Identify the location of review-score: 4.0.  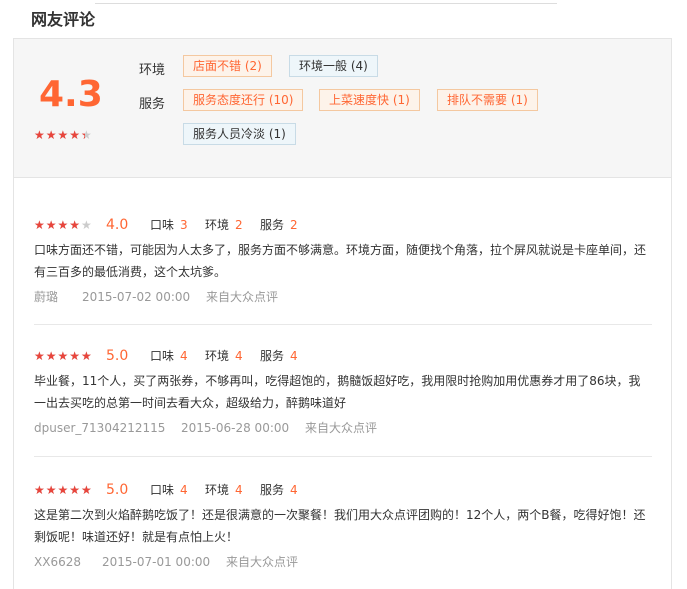
(117, 225).